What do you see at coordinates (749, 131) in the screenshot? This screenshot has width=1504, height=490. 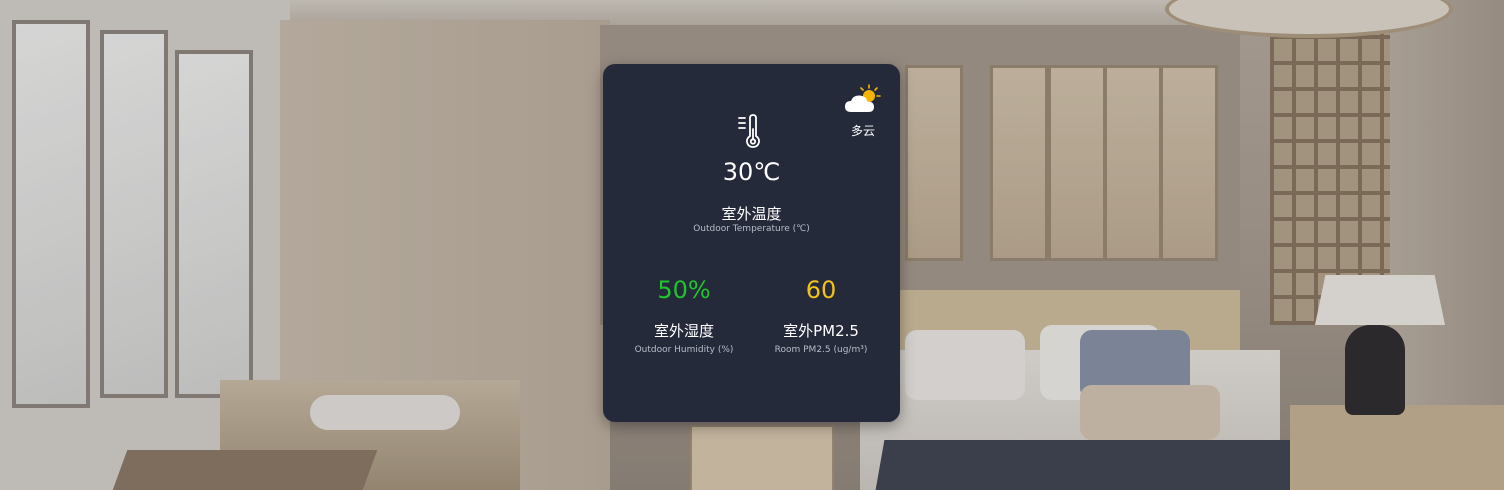 I see `thermometer-icon` at bounding box center [749, 131].